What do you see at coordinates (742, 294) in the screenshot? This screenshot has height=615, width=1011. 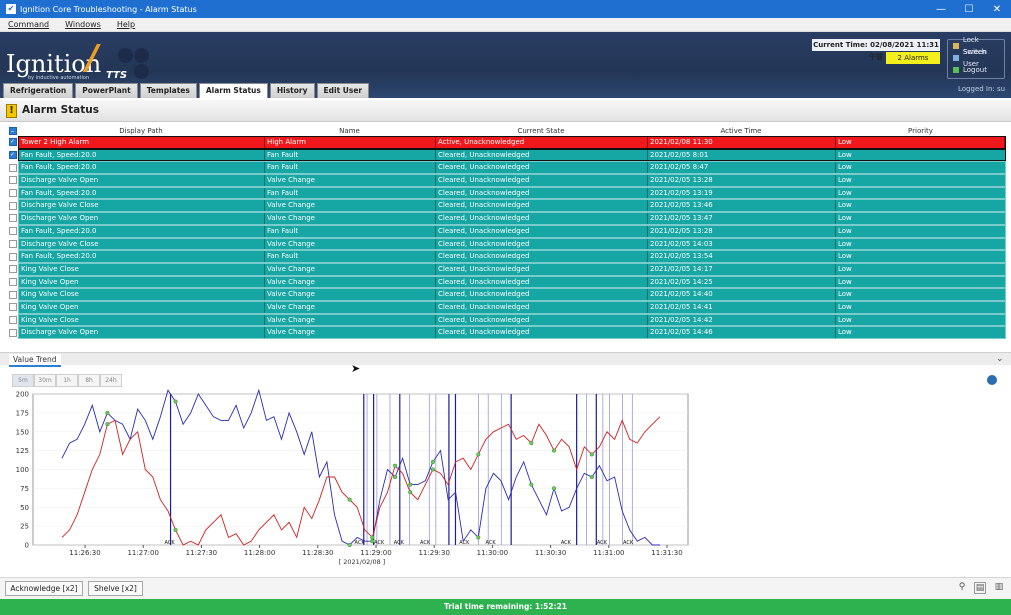 I see `cell-active-time: 2021/02/05 14:40` at bounding box center [742, 294].